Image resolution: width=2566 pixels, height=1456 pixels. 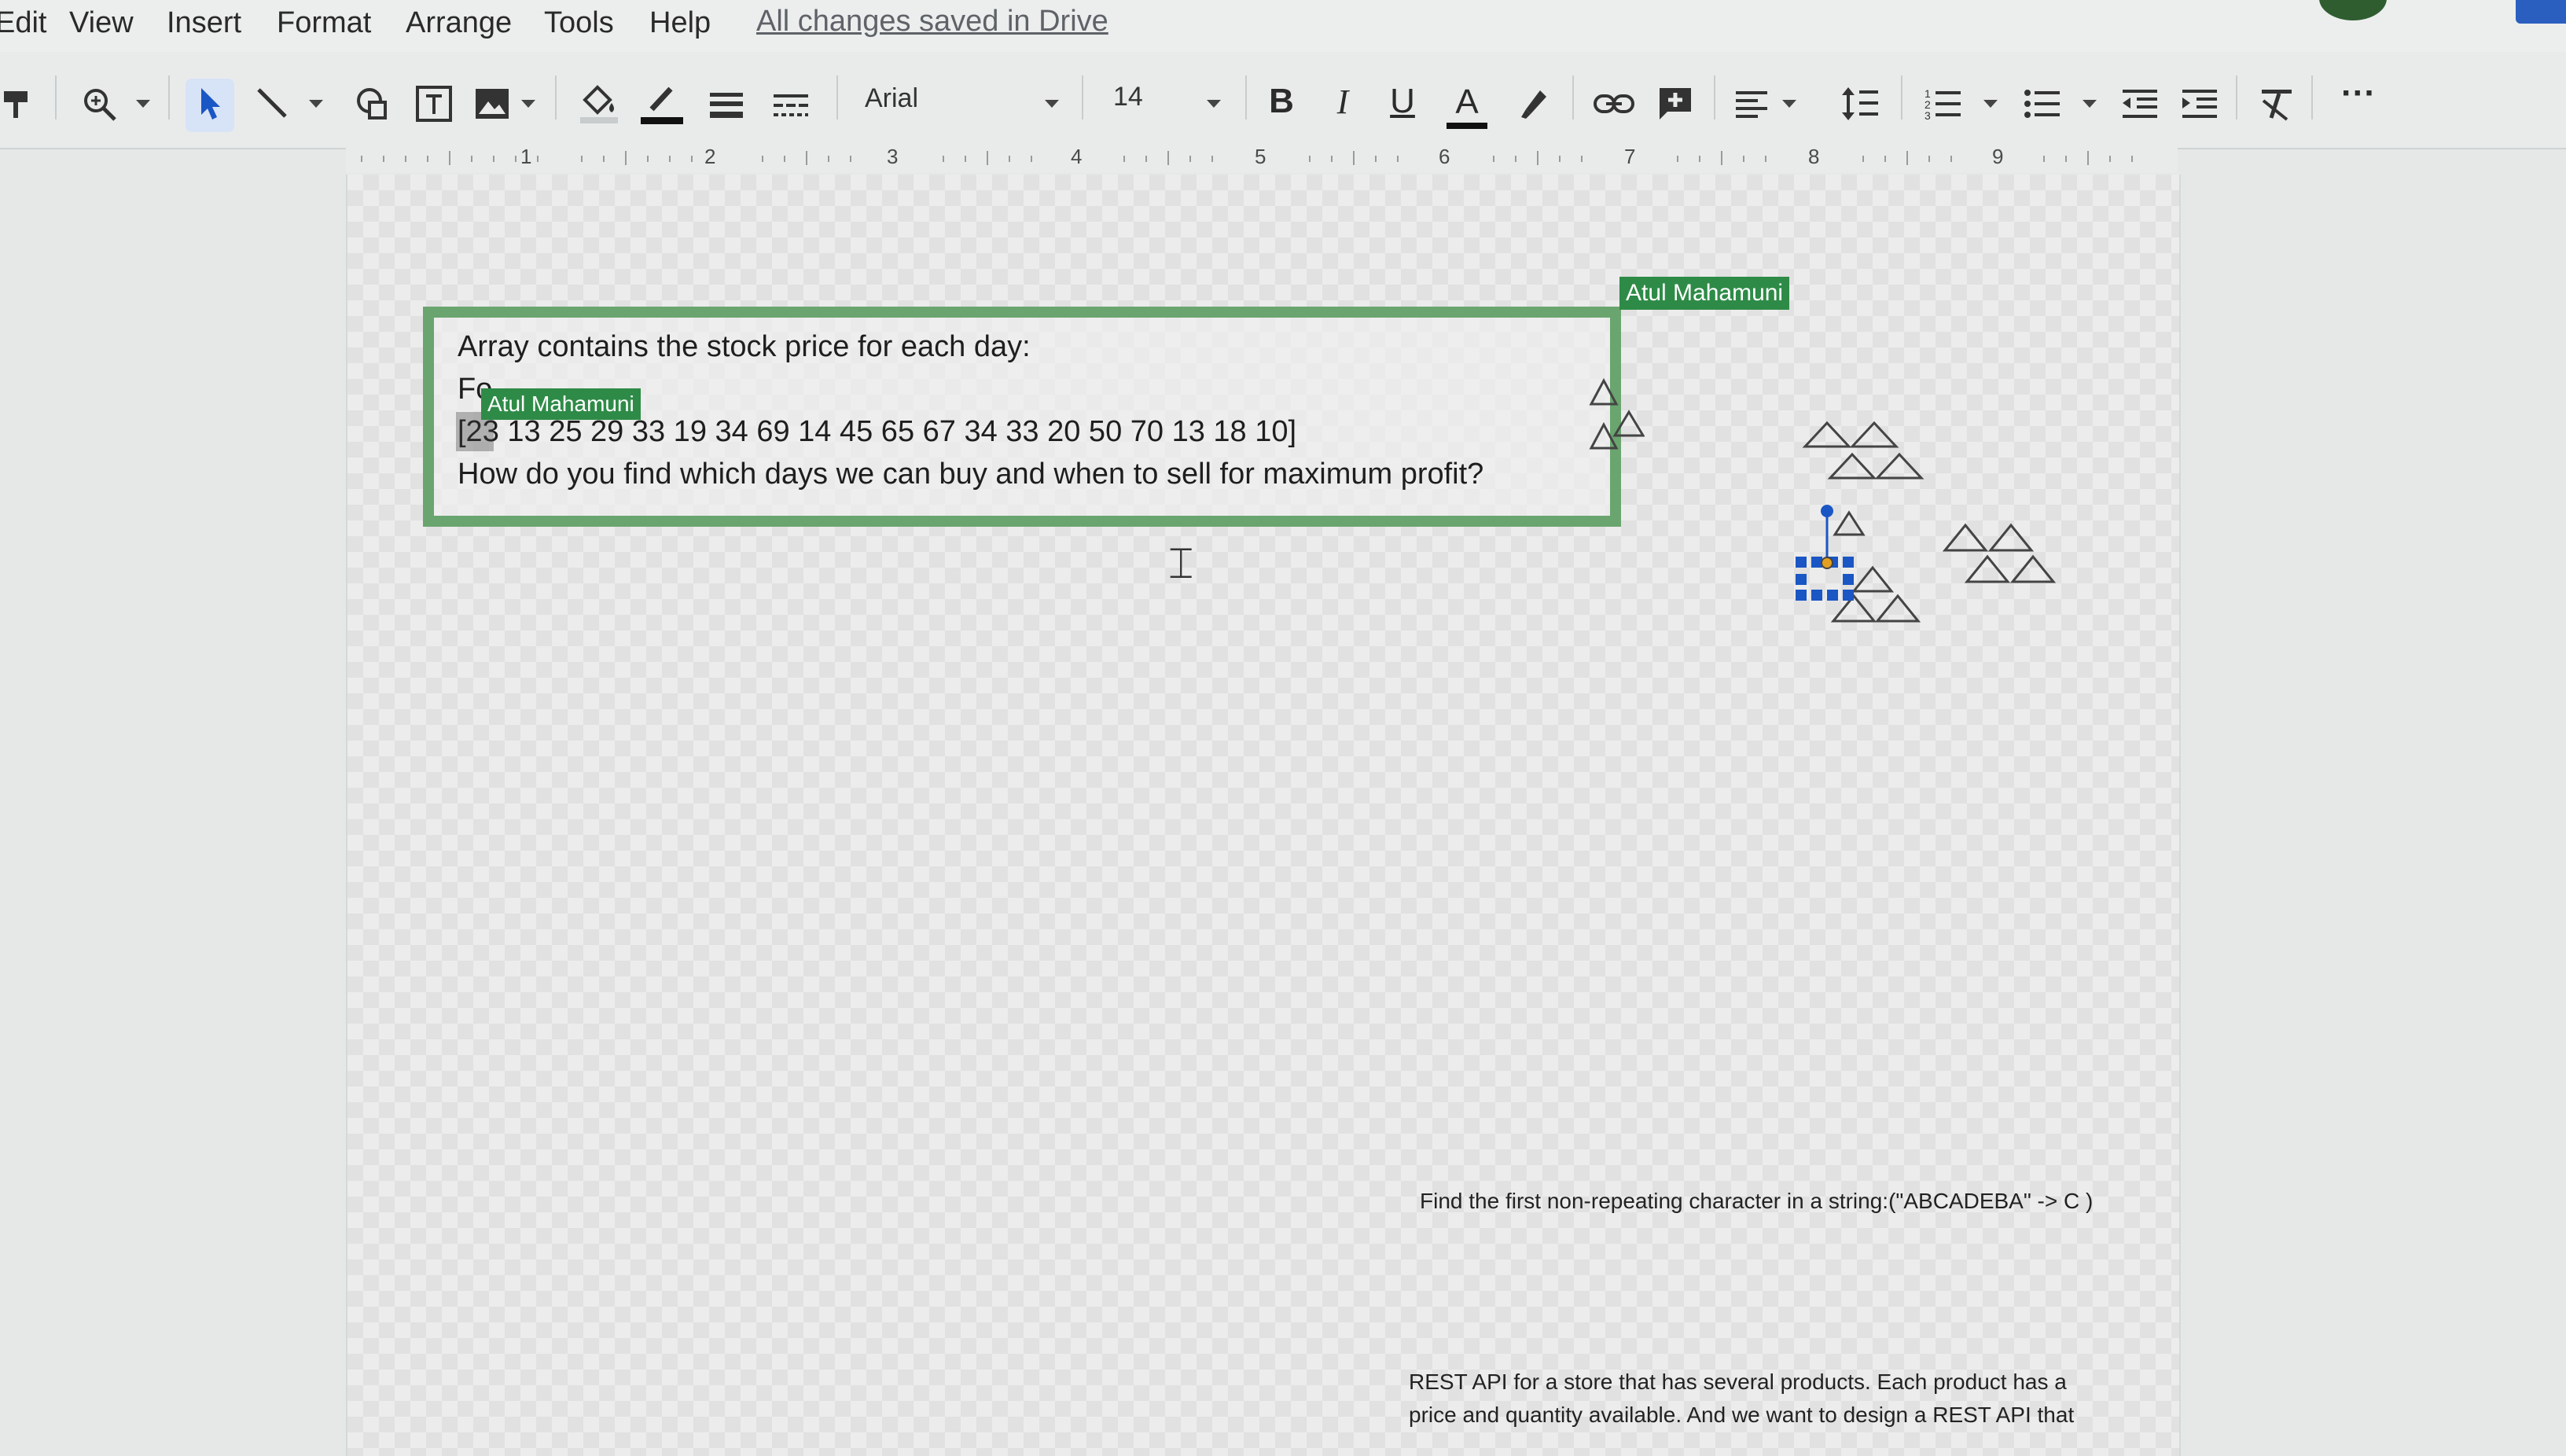 I want to click on italic-button: I, so click(x=1342, y=102).